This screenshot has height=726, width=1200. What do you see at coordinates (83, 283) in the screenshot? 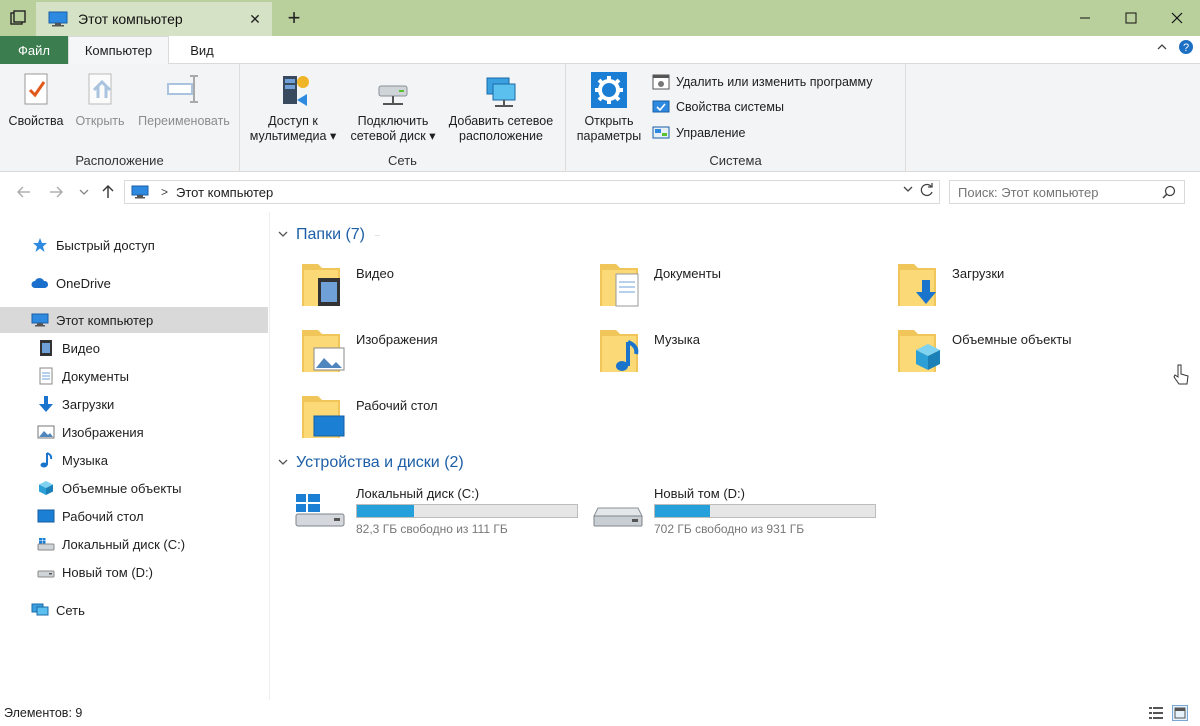
I see `nav-onedrive-label: OneDrive` at bounding box center [83, 283].